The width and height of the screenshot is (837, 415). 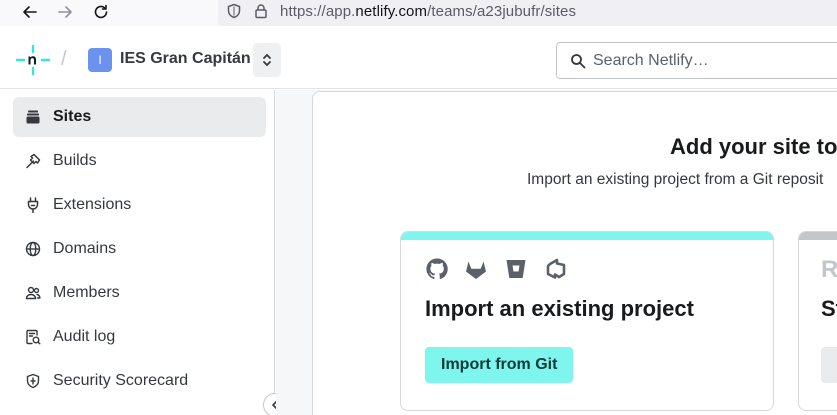 I want to click on lock-icon, so click(x=261, y=11).